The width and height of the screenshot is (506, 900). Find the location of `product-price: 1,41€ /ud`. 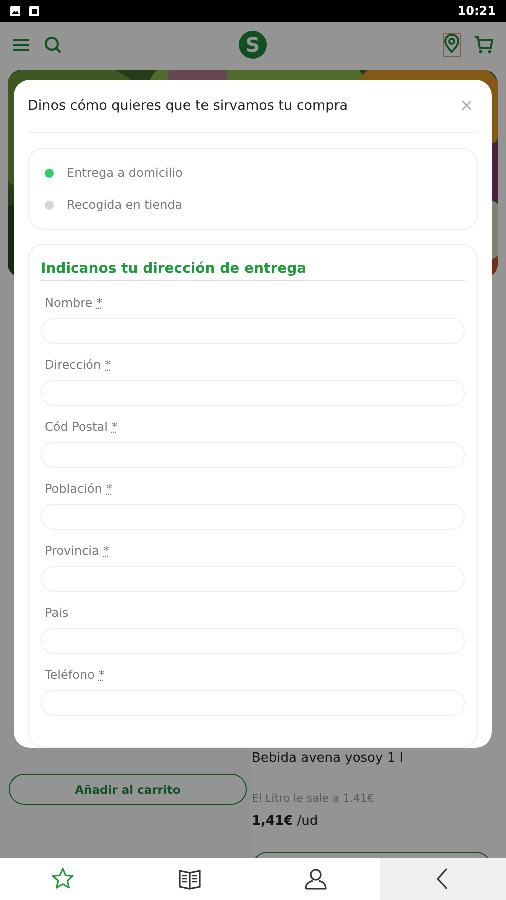

product-price: 1,41€ /ud is located at coordinates (285, 821).